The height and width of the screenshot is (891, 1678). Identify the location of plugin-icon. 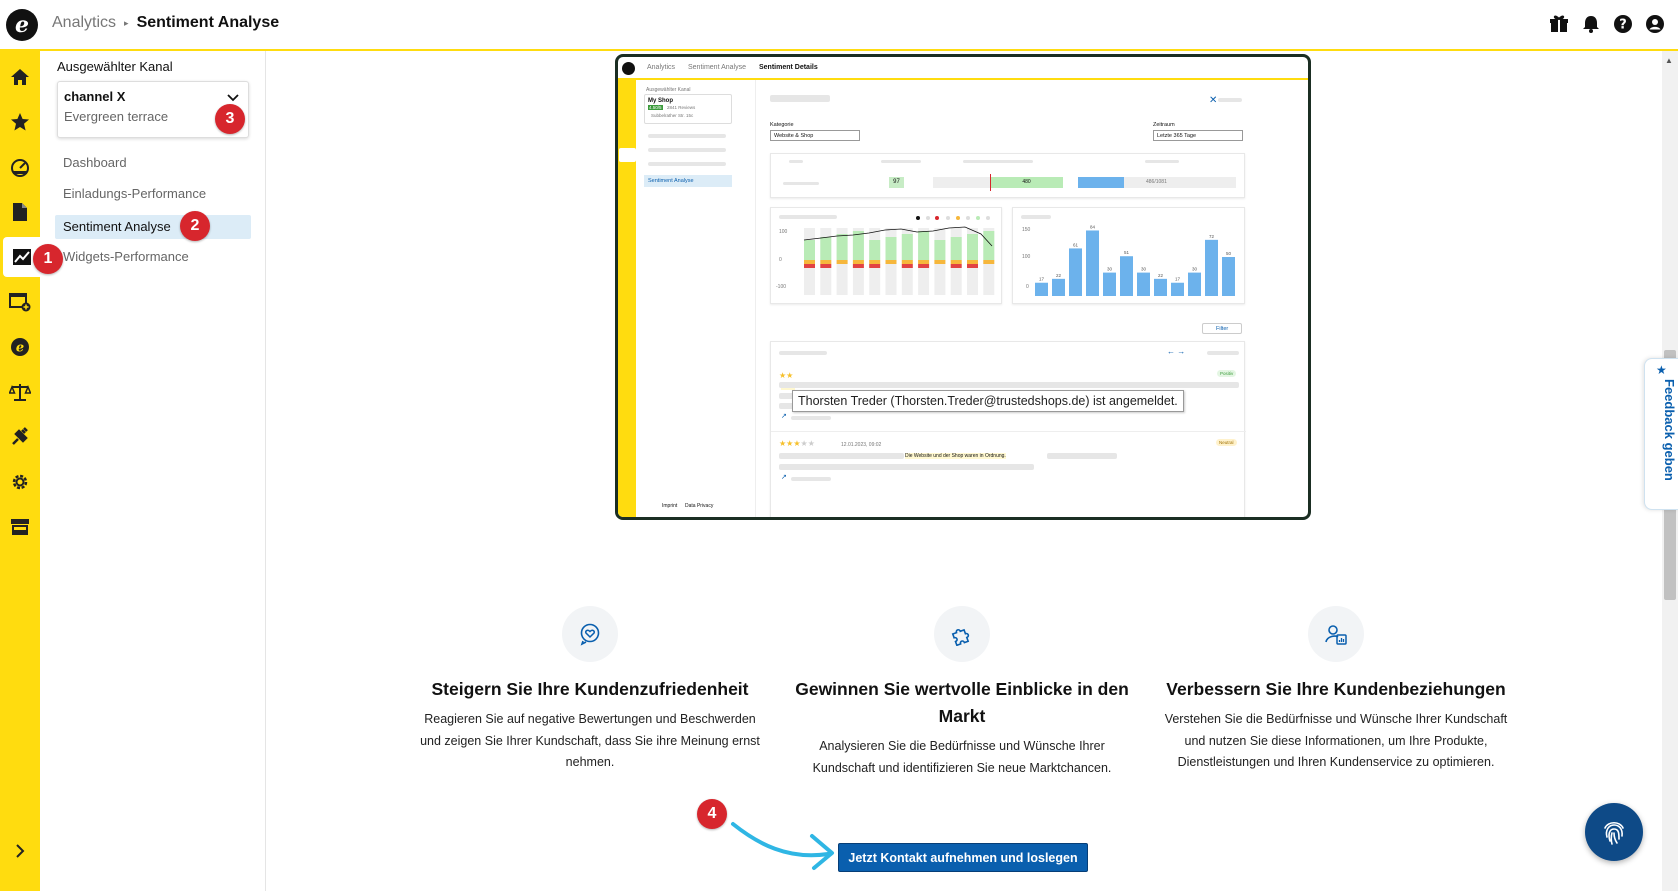
(20, 437).